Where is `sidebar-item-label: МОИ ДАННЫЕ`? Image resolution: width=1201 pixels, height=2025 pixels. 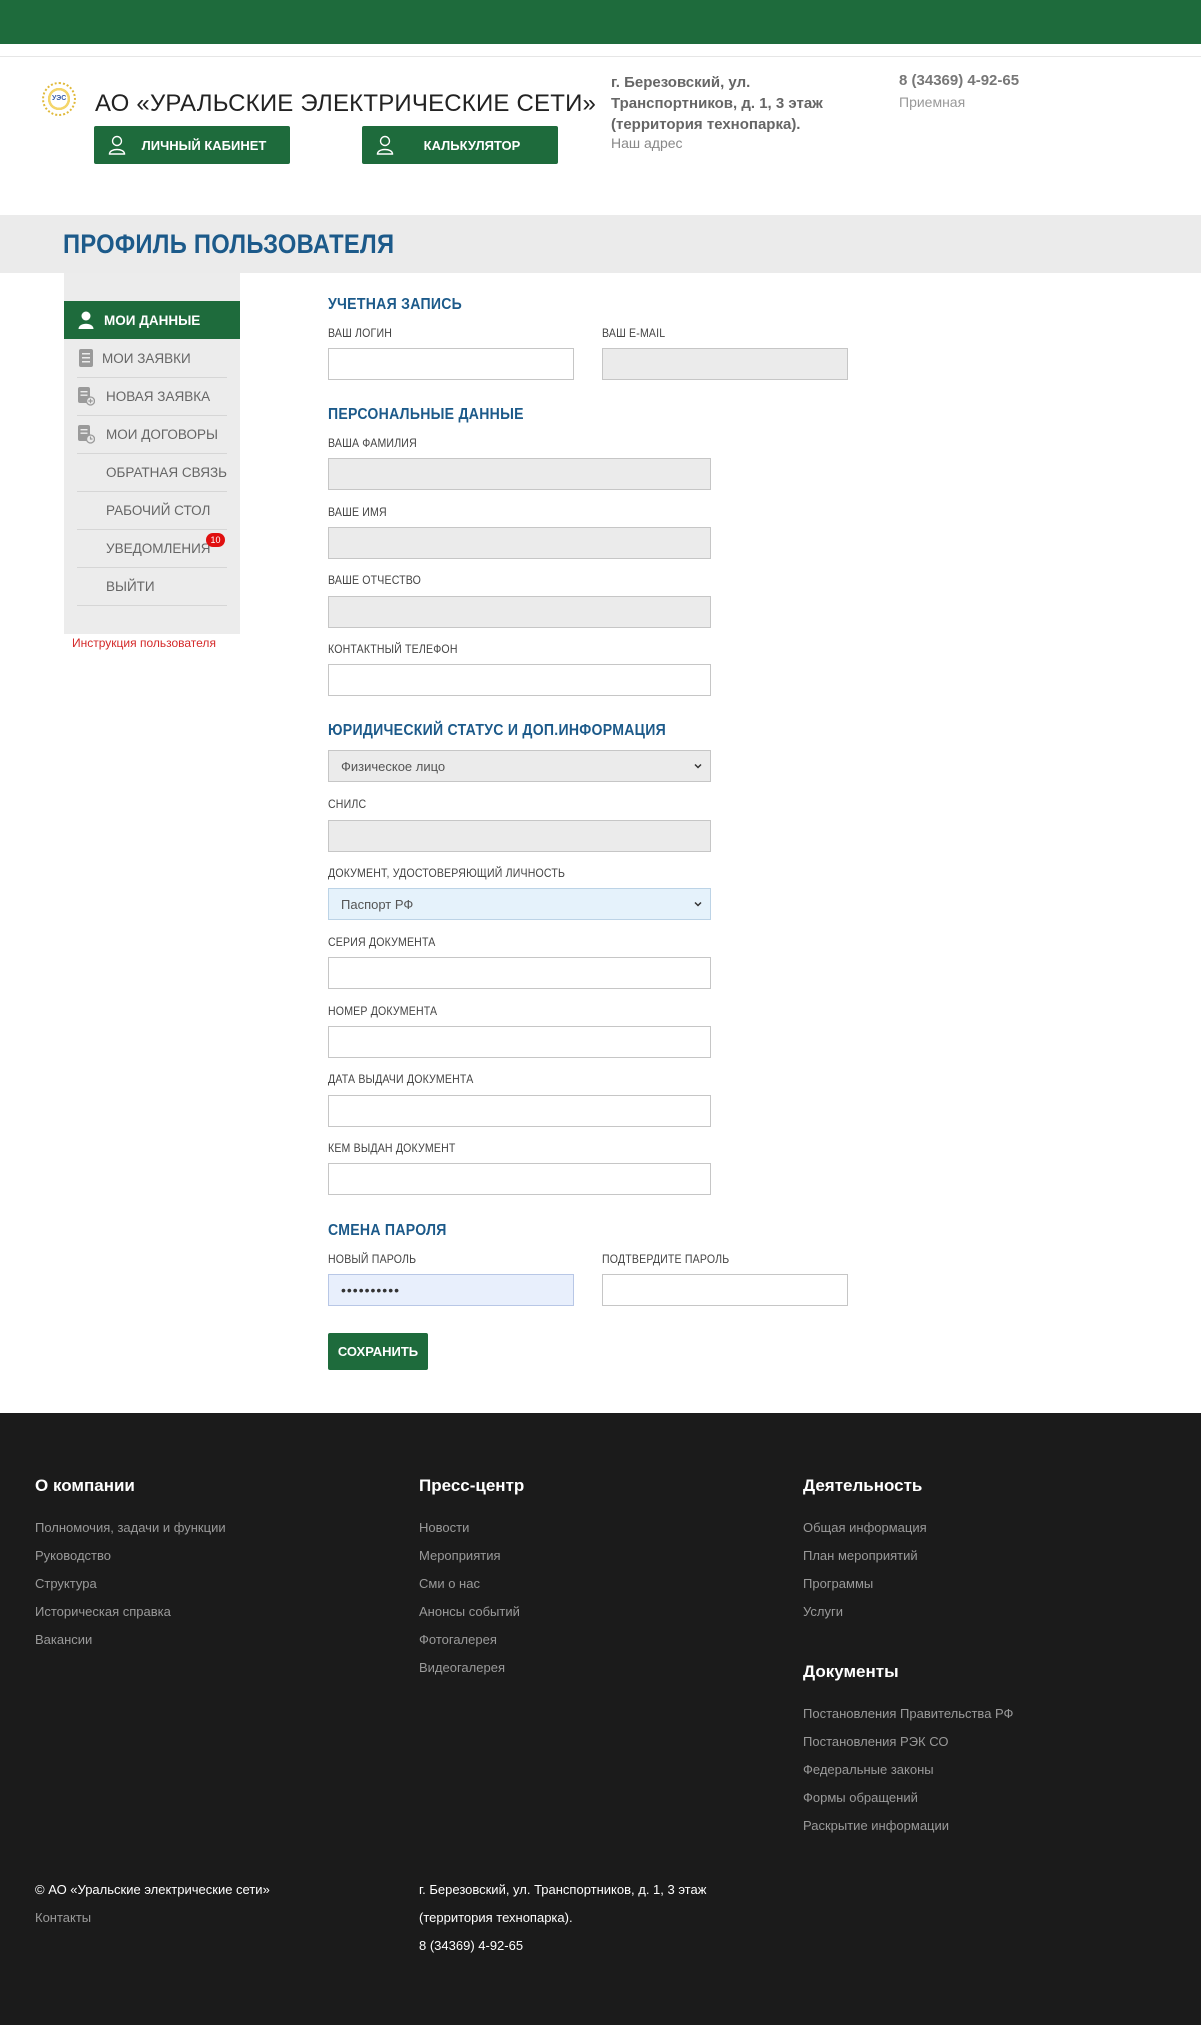 sidebar-item-label: МОИ ДАННЫЕ is located at coordinates (152, 320).